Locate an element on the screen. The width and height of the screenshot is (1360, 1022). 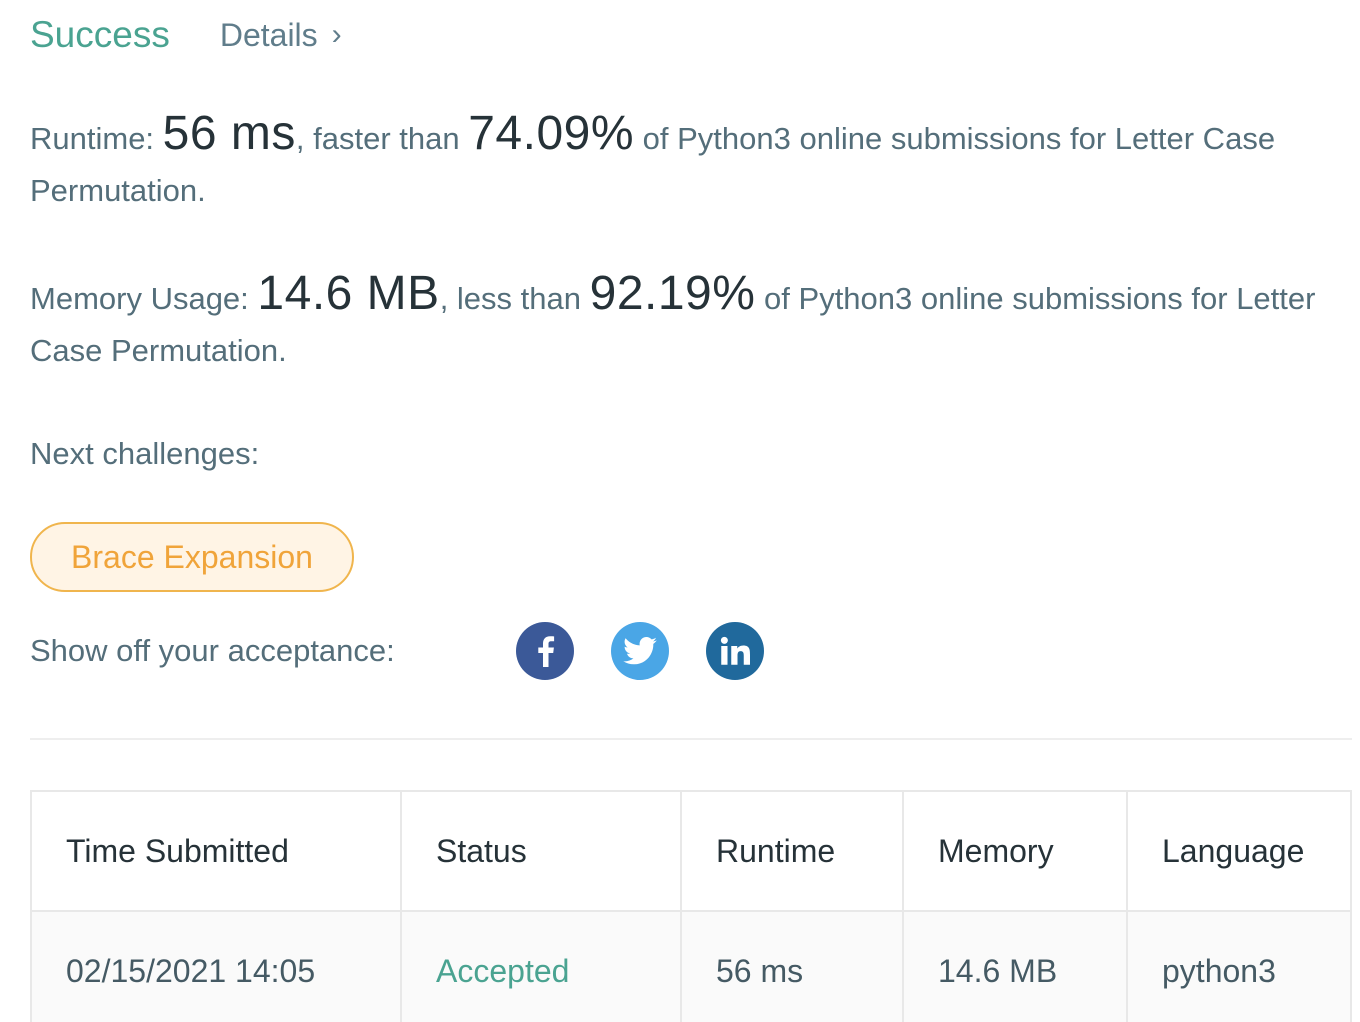
share-label: Show off your acceptance: is located at coordinates (212, 650).